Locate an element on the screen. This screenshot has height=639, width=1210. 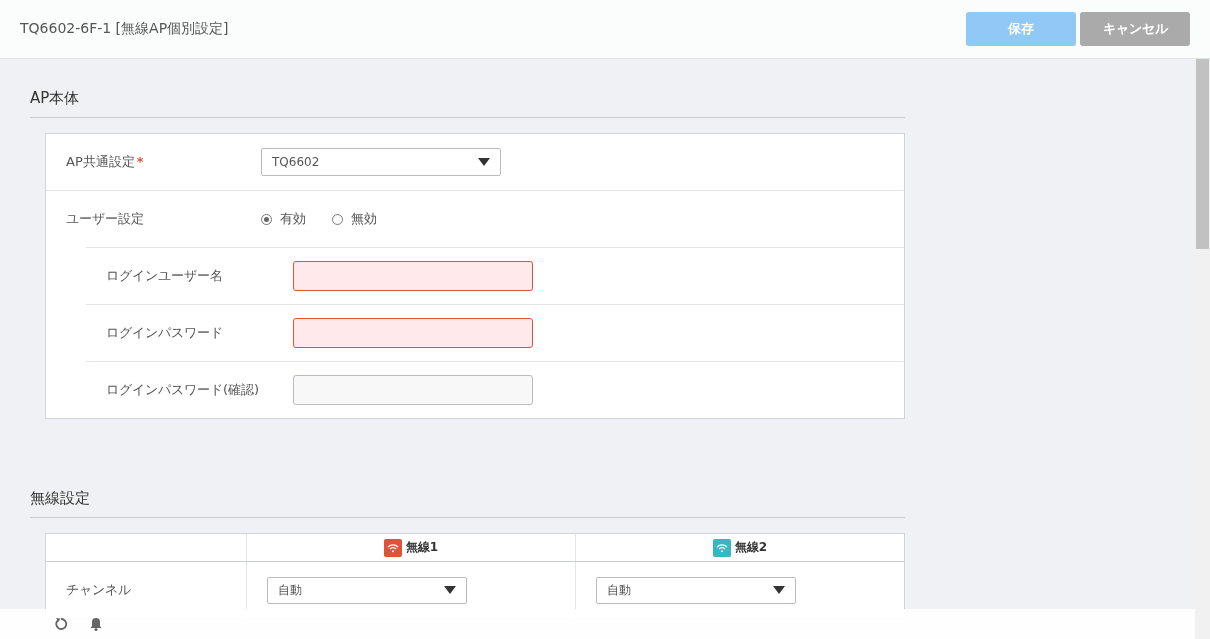
dropdown: TQ6602 is located at coordinates (381, 162).